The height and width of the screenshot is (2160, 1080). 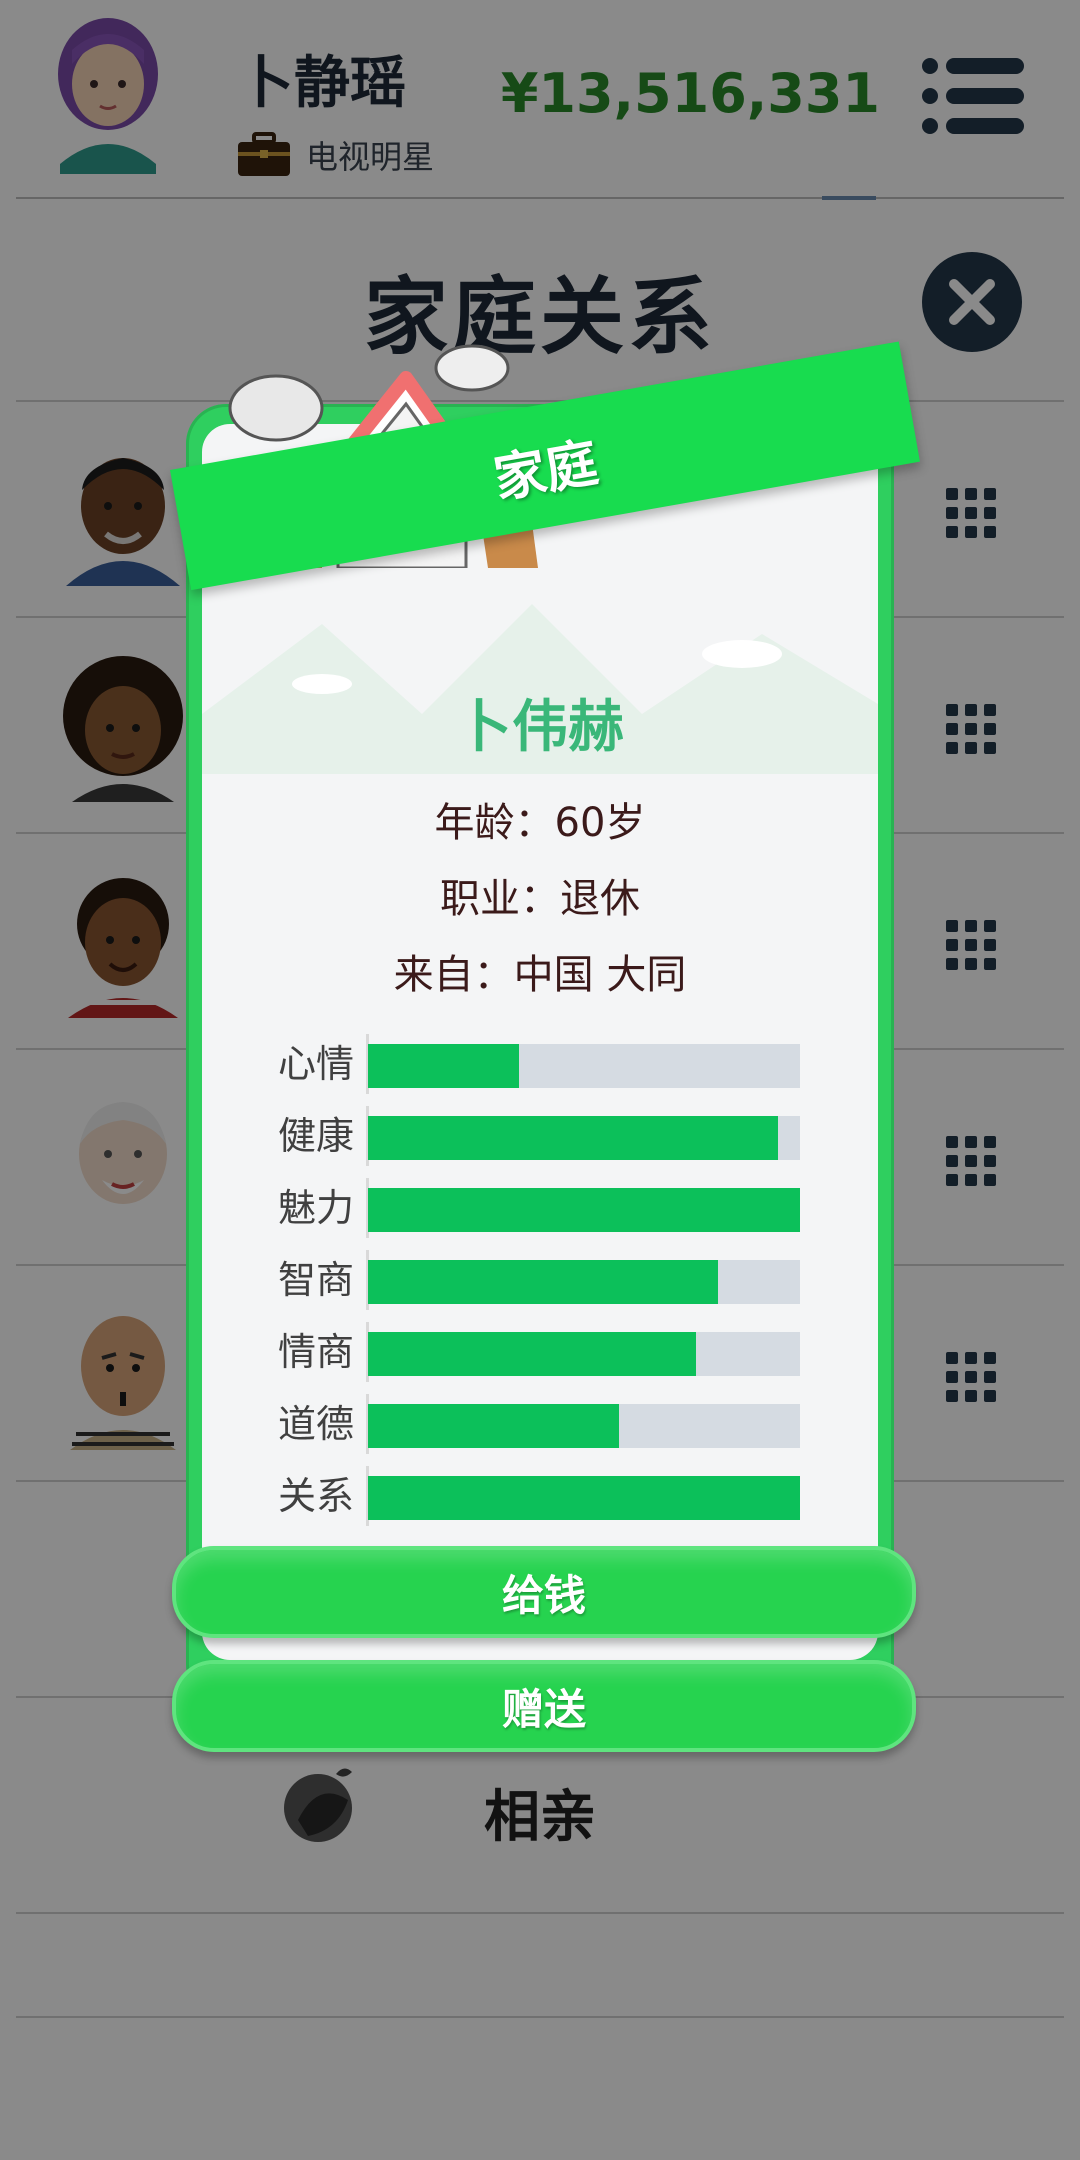 What do you see at coordinates (315, 1064) in the screenshot?
I see `stat-label: 心情` at bounding box center [315, 1064].